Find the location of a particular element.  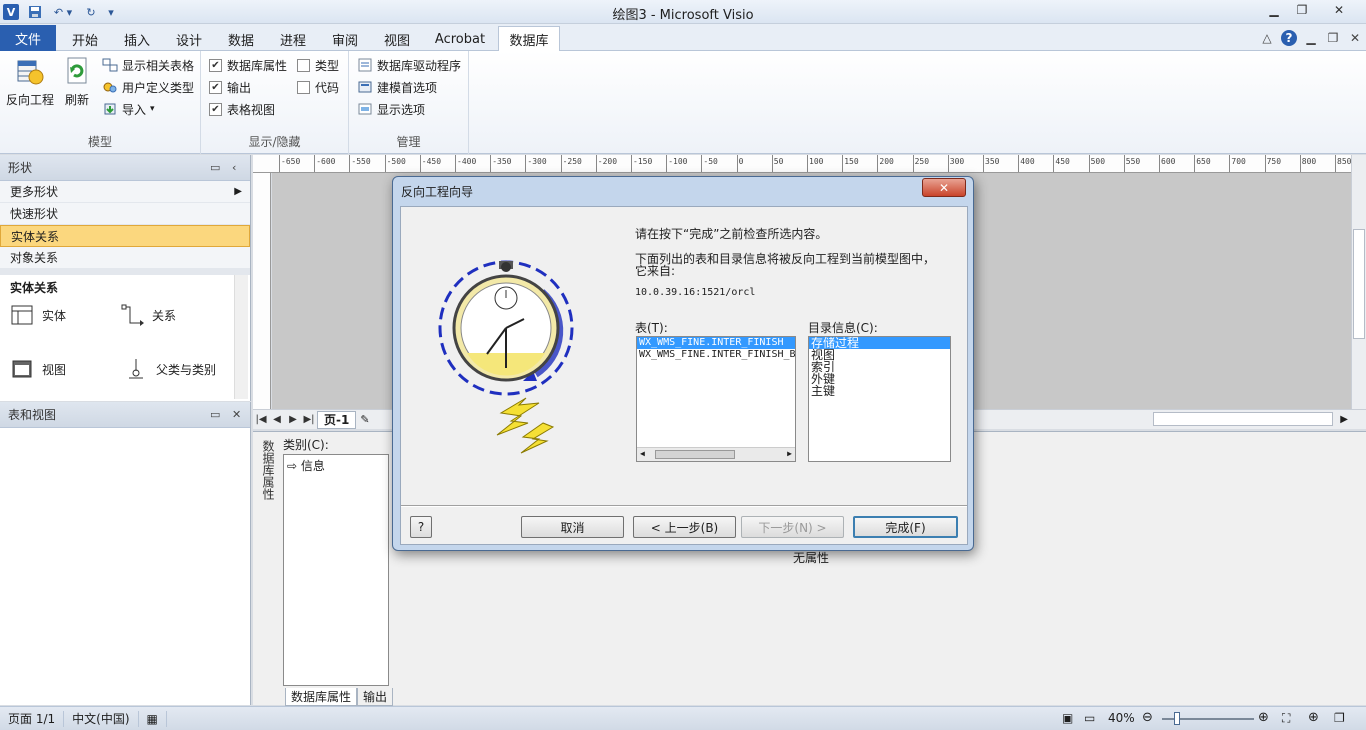

tab-acrobat: Acrobat is located at coordinates (460, 39).